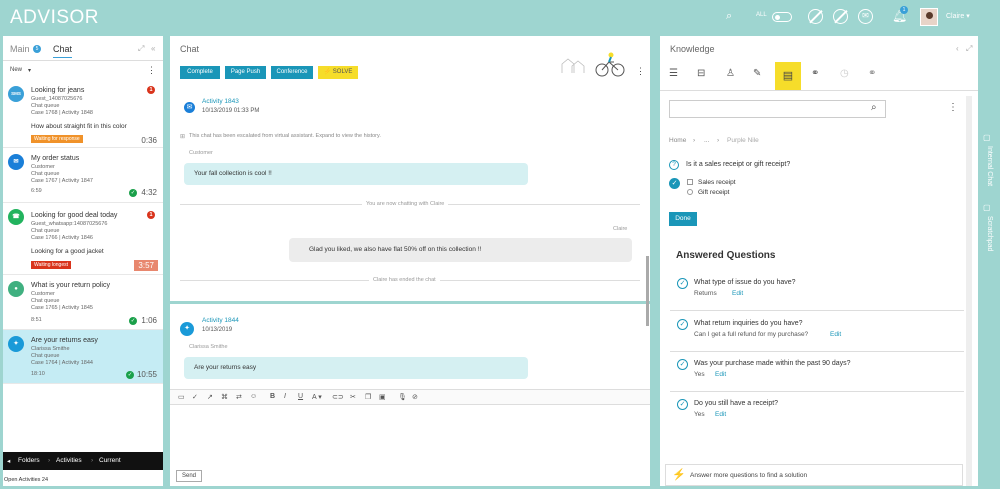  What do you see at coordinates (677, 140) in the screenshot?
I see `breadcrumb-home: Home` at bounding box center [677, 140].